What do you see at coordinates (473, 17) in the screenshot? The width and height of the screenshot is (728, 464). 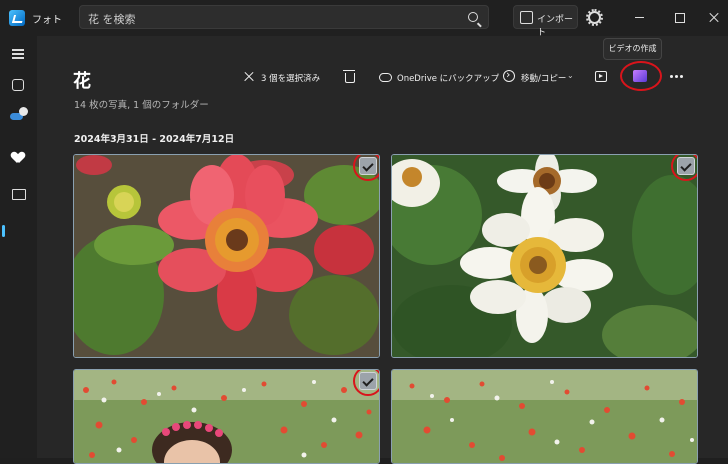 I see `search-icon` at bounding box center [473, 17].